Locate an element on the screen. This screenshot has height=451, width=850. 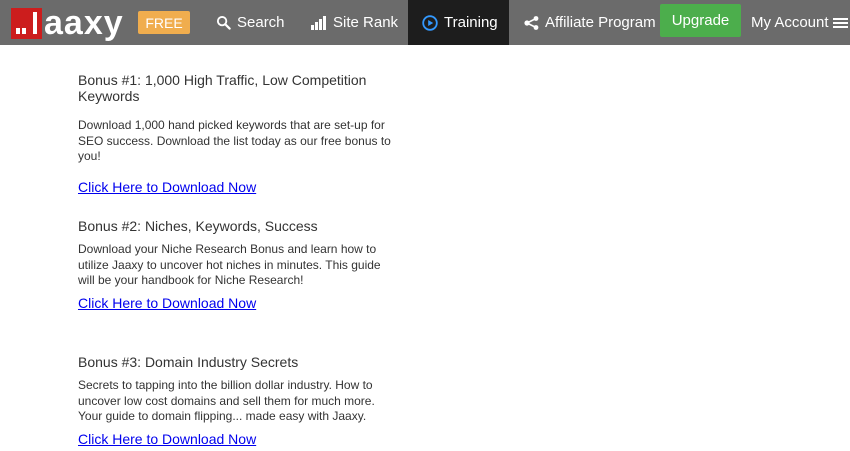
logo-text: aaxy is located at coordinates (84, 23).